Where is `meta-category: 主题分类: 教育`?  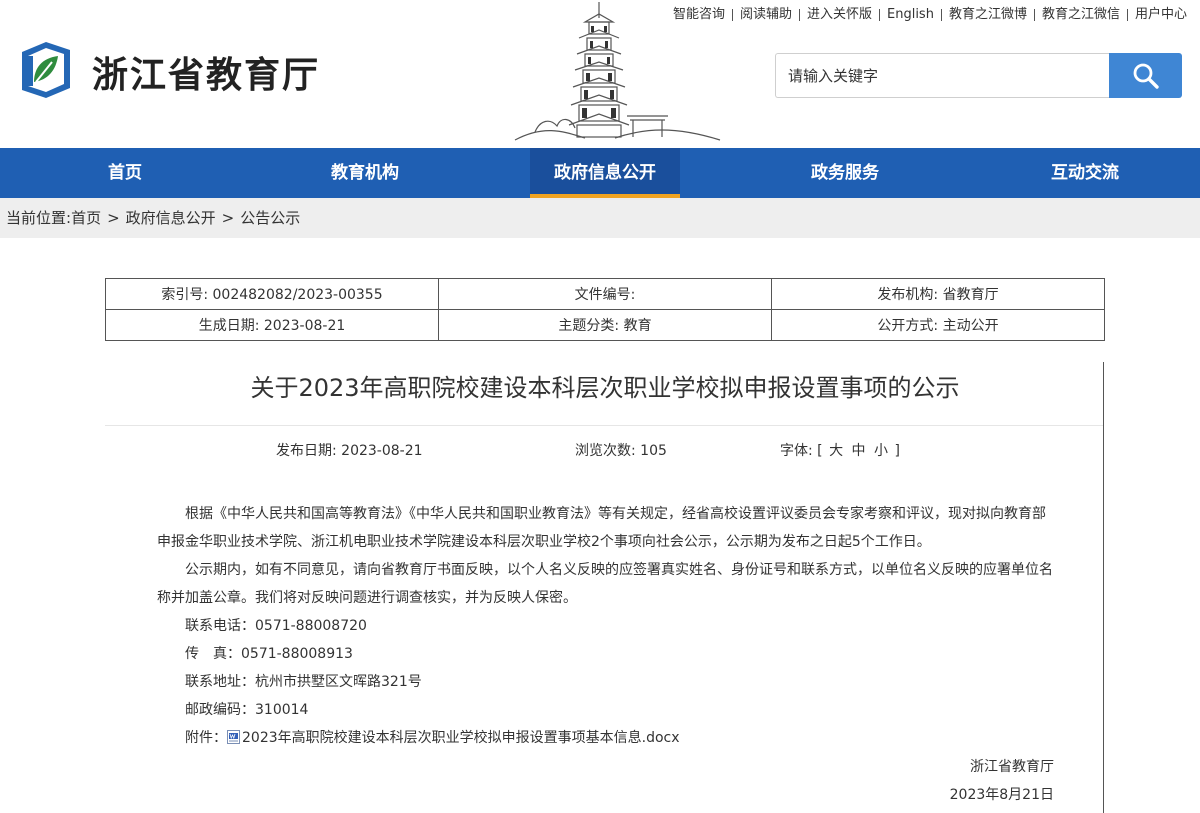
meta-category: 主题分类: 教育 is located at coordinates (605, 325).